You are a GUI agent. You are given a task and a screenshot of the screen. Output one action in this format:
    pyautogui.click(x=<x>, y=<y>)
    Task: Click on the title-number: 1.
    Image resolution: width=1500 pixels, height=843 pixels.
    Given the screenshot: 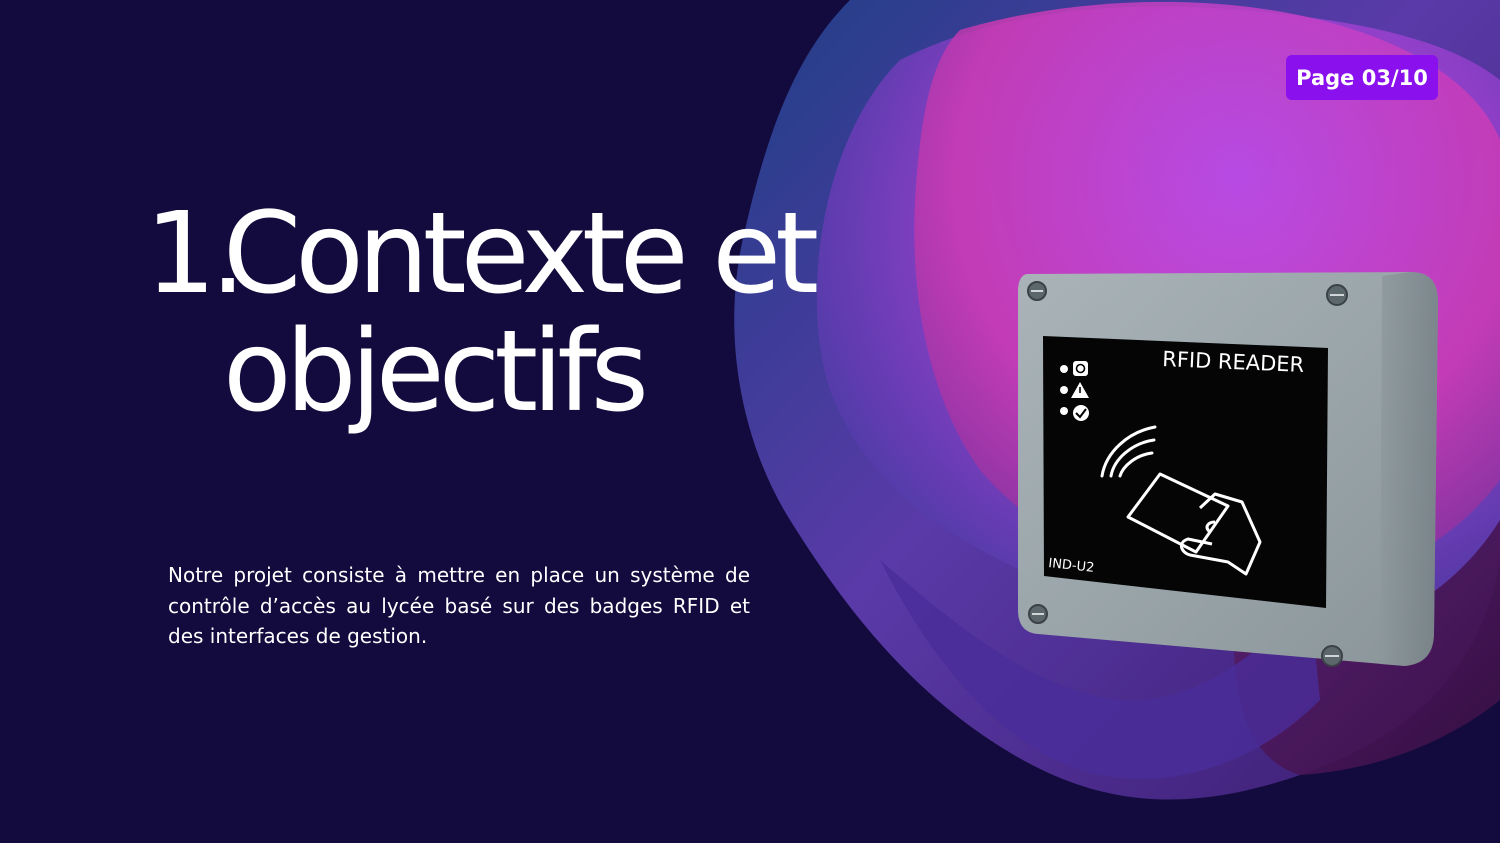 What is the action you would take?
    pyautogui.click(x=195, y=254)
    